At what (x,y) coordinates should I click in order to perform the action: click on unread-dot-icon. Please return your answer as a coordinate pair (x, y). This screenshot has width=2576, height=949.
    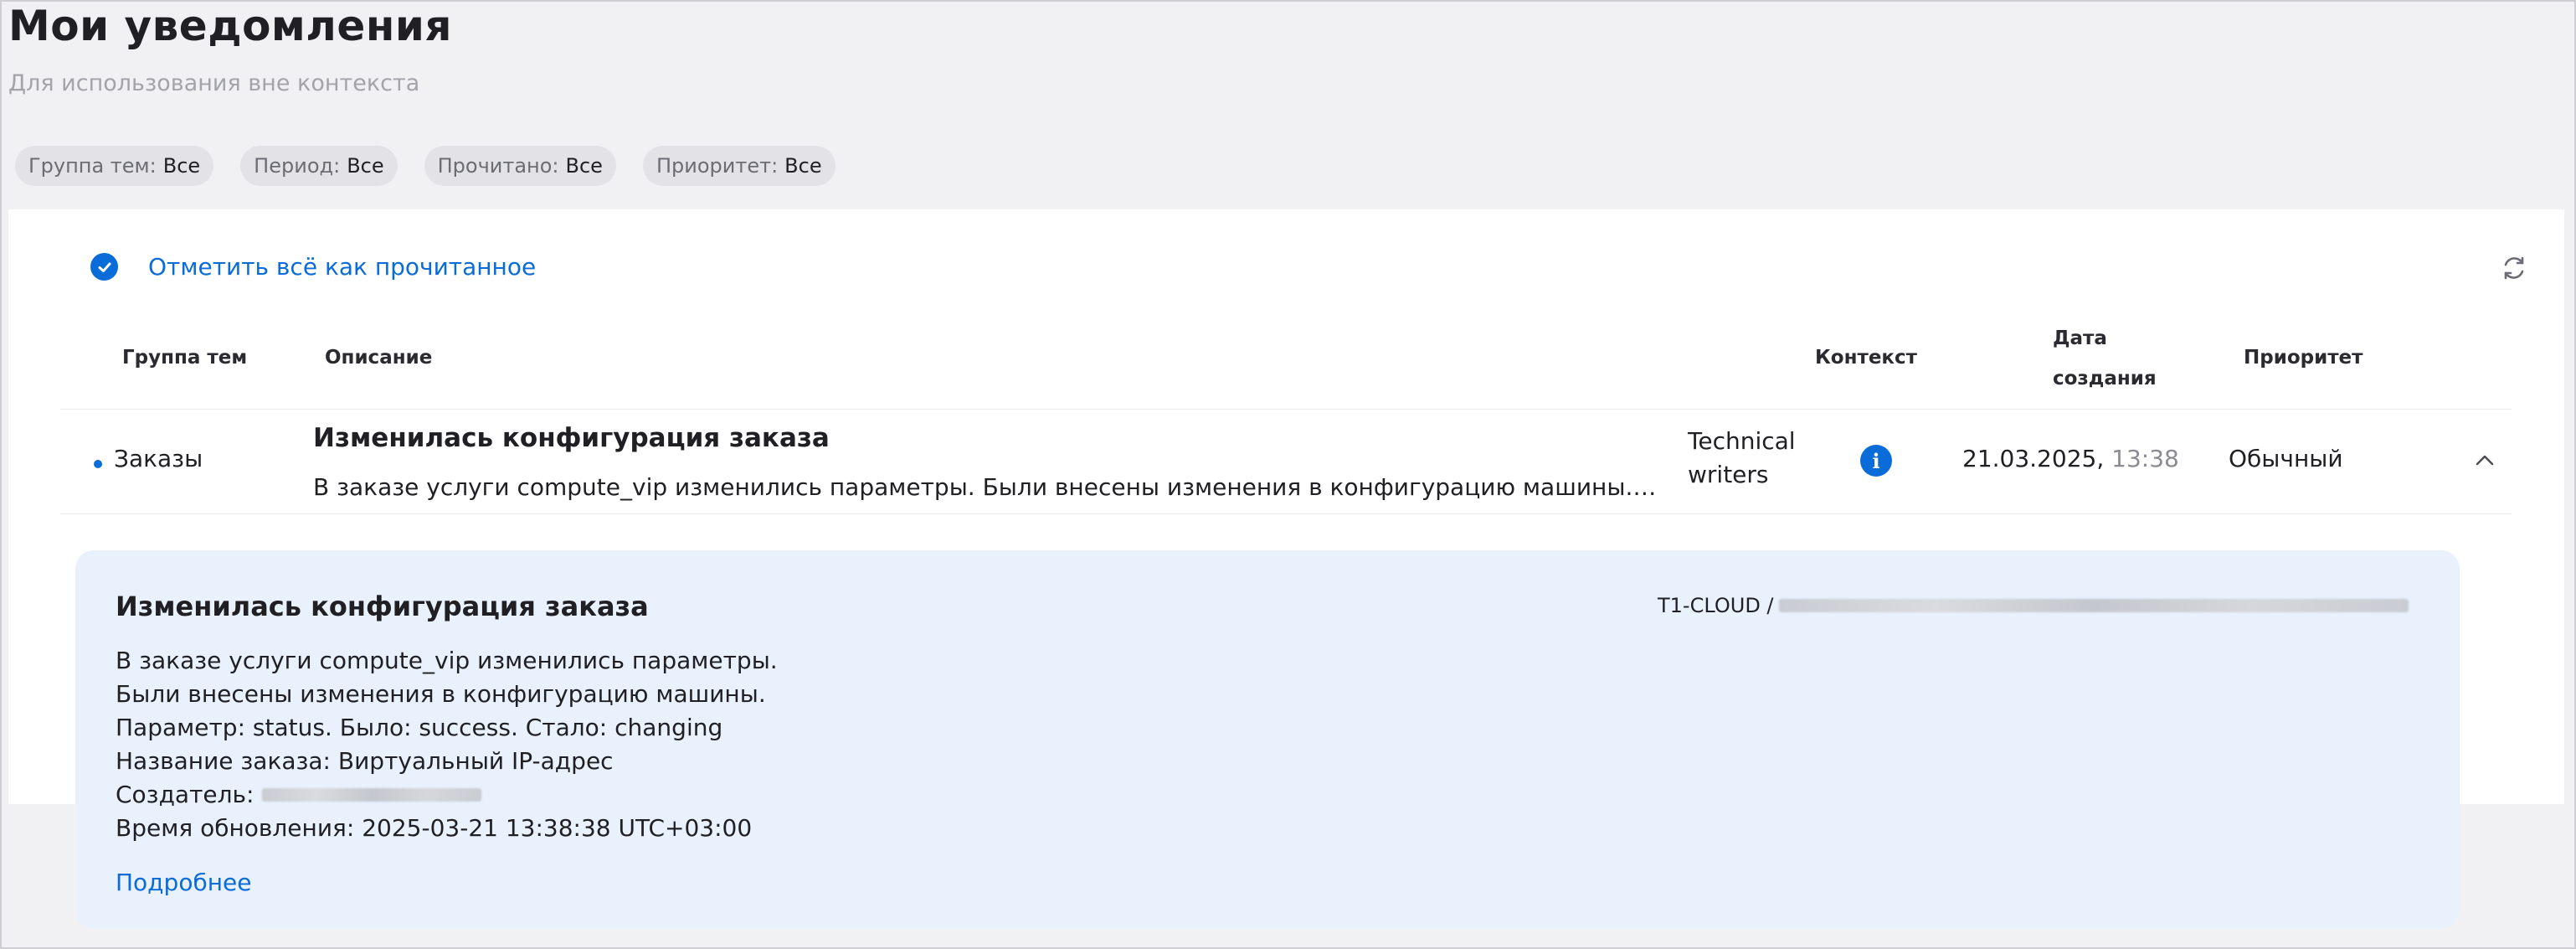
    Looking at the image, I should click on (98, 464).